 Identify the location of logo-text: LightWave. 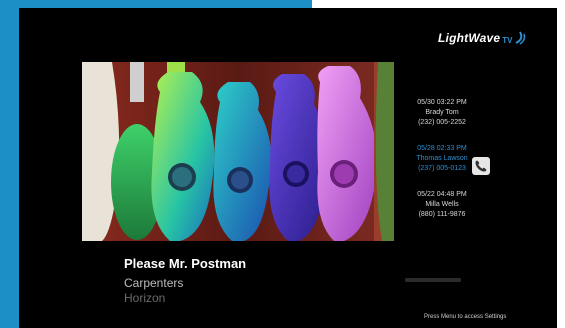
(469, 38).